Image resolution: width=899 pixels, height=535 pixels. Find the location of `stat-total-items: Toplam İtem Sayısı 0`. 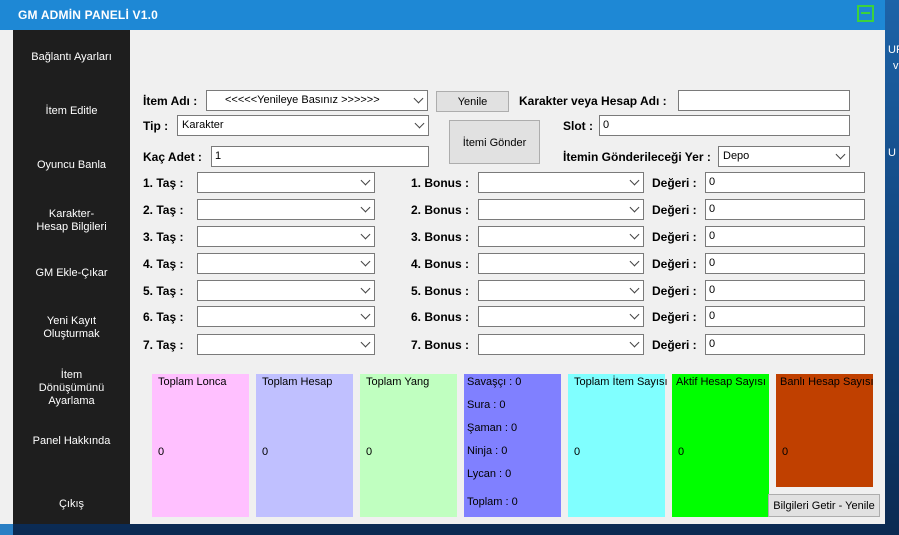

stat-total-items: Toplam İtem Sayısı 0 is located at coordinates (618, 445).